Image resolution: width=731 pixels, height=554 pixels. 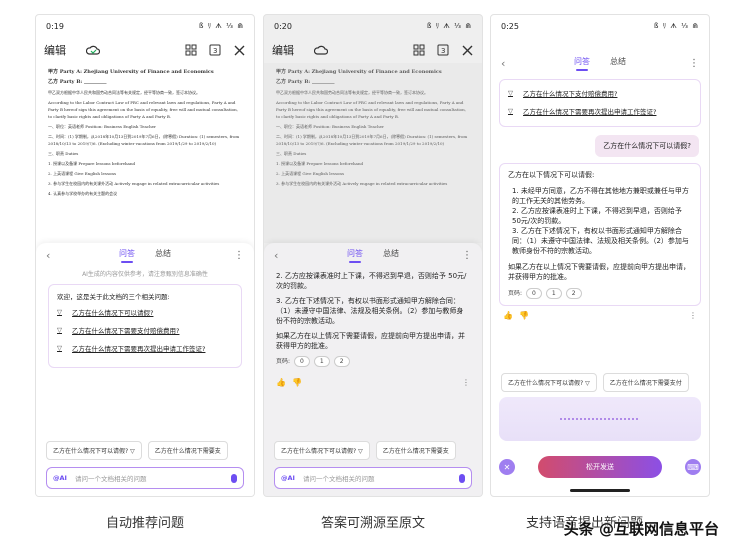 What do you see at coordinates (320, 163) in the screenshot?
I see `doc-paragraph: 1. 授课以及备课 Prepare lessons beforehand` at bounding box center [320, 163].